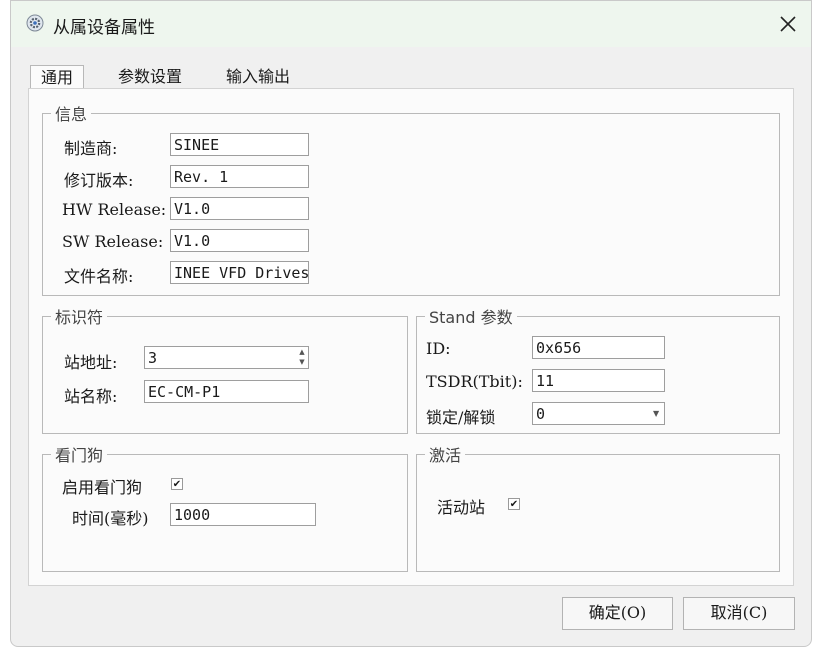 This screenshot has width=822, height=657. I want to click on chevron-down-icon: ▼, so click(656, 413).